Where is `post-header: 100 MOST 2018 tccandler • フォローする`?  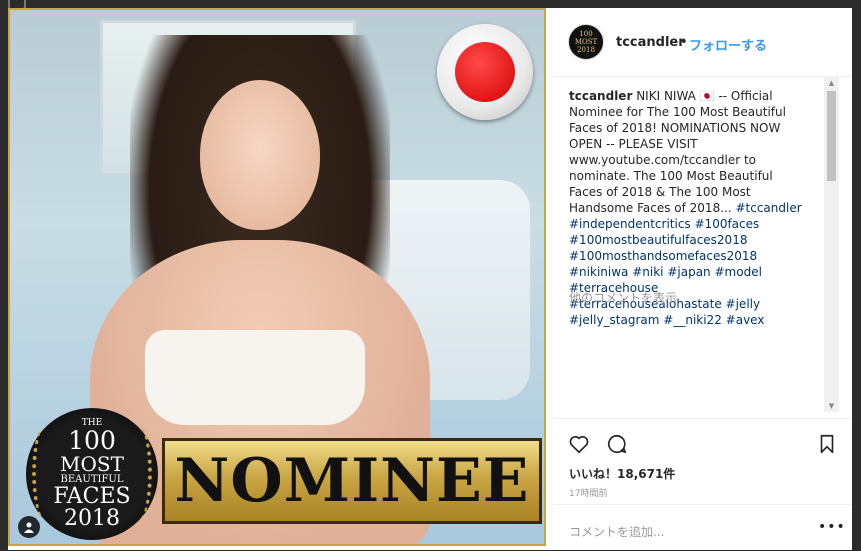
post-header: 100 MOST 2018 tccandler • フォローする is located at coordinates (703, 42).